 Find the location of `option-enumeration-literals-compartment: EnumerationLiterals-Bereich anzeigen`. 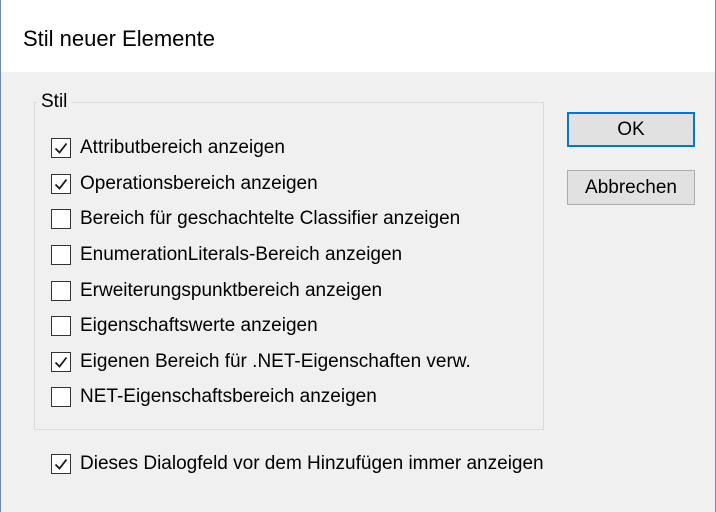

option-enumeration-literals-compartment: EnumerationLiterals-Bereich anzeigen is located at coordinates (226, 255).